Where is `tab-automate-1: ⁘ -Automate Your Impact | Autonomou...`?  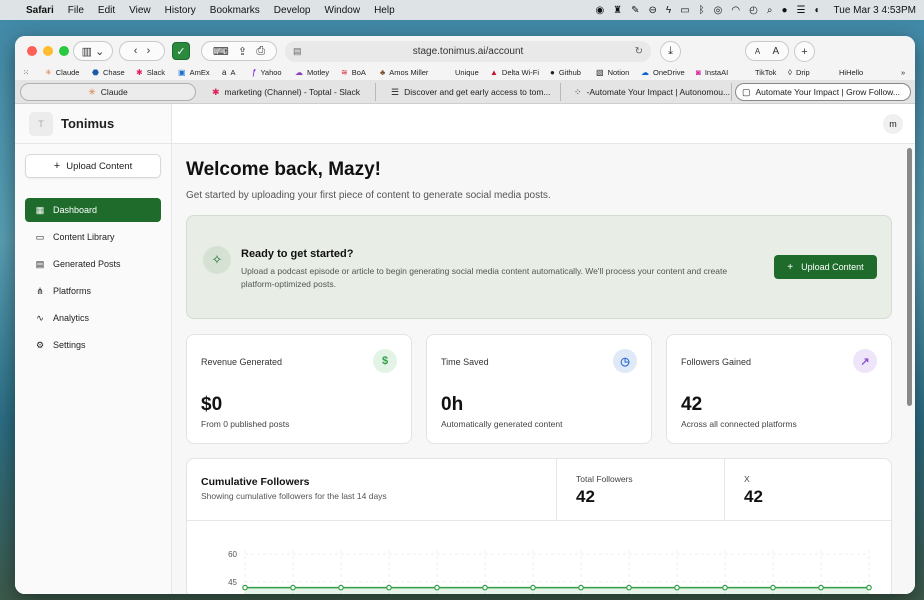
tab-automate-1: ⁘ -Automate Your Impact | Autonomou... is located at coordinates (650, 92).